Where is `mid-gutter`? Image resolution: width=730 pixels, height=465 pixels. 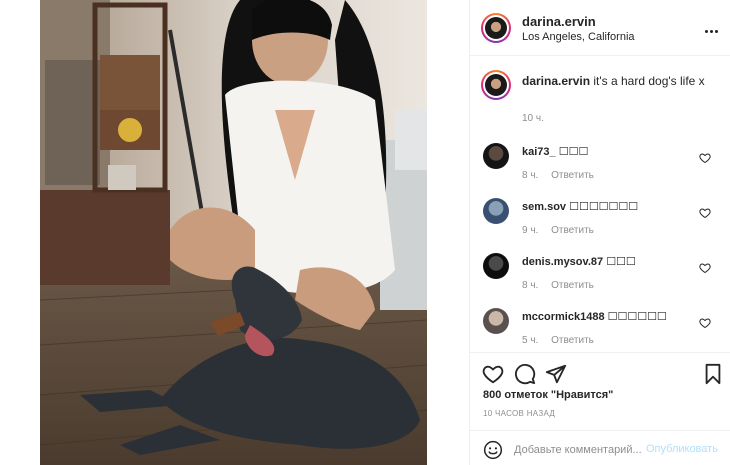 mid-gutter is located at coordinates (448, 232).